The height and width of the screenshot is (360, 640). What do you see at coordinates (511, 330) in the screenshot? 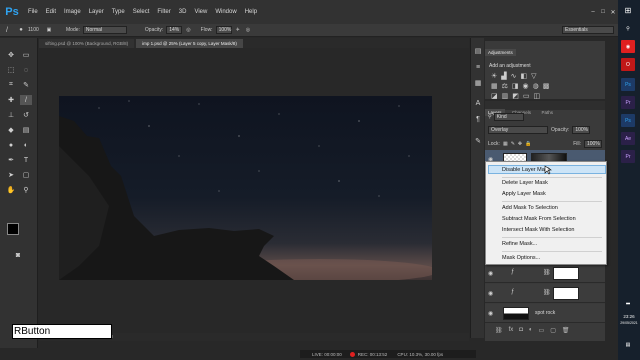
I see `layer-style-icon: fx` at bounding box center [511, 330].